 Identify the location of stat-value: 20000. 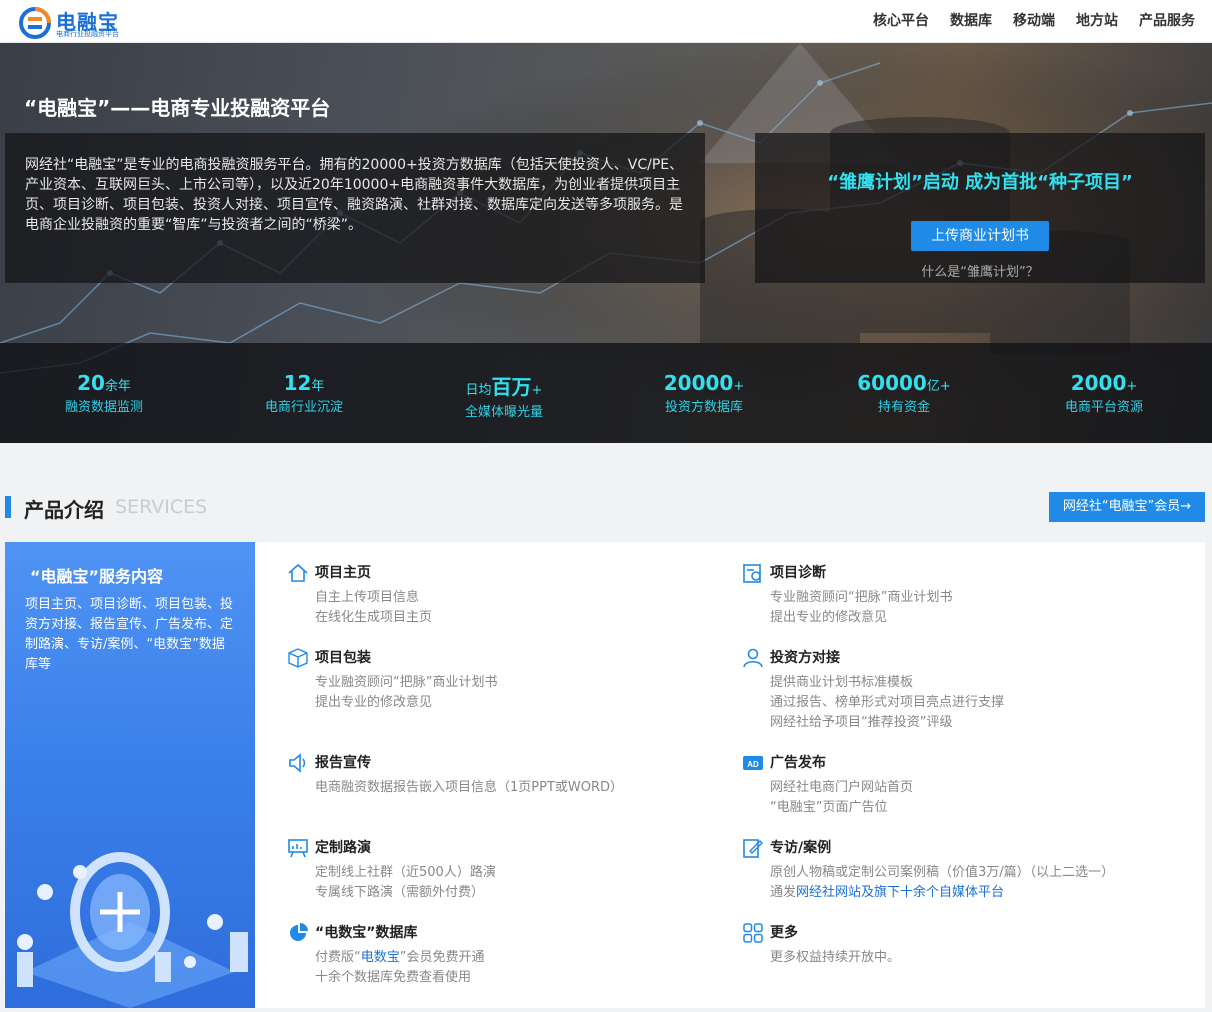
(698, 383).